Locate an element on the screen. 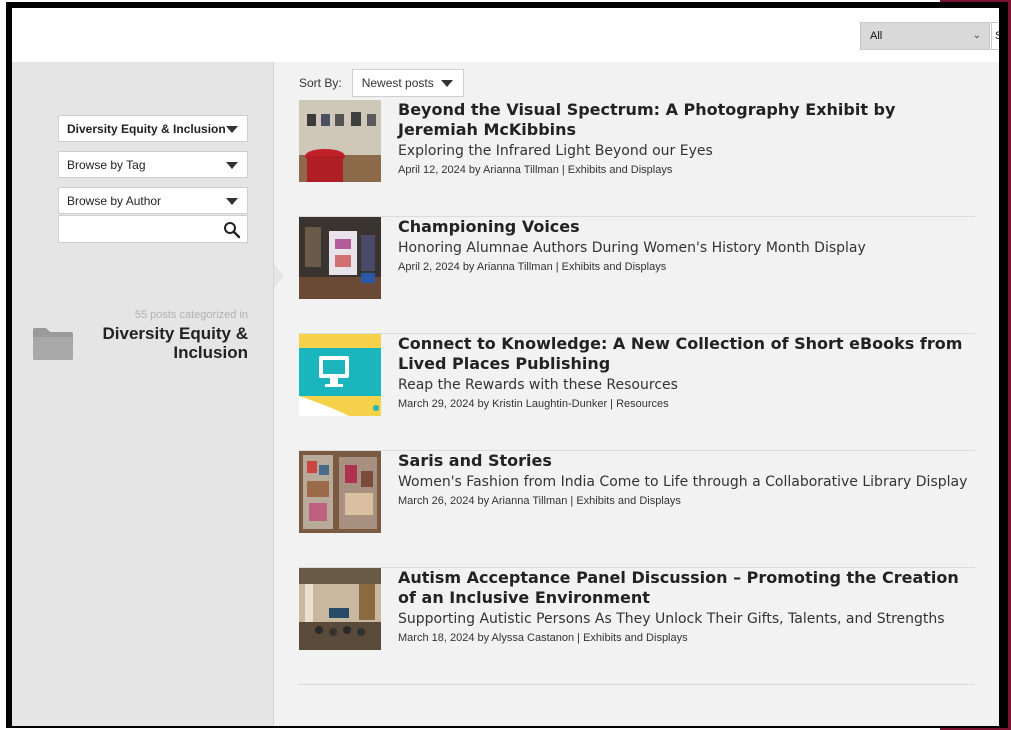 Image resolution: width=1011 pixels, height=730 pixels. filter-select: All ⌄ is located at coordinates (925, 36).